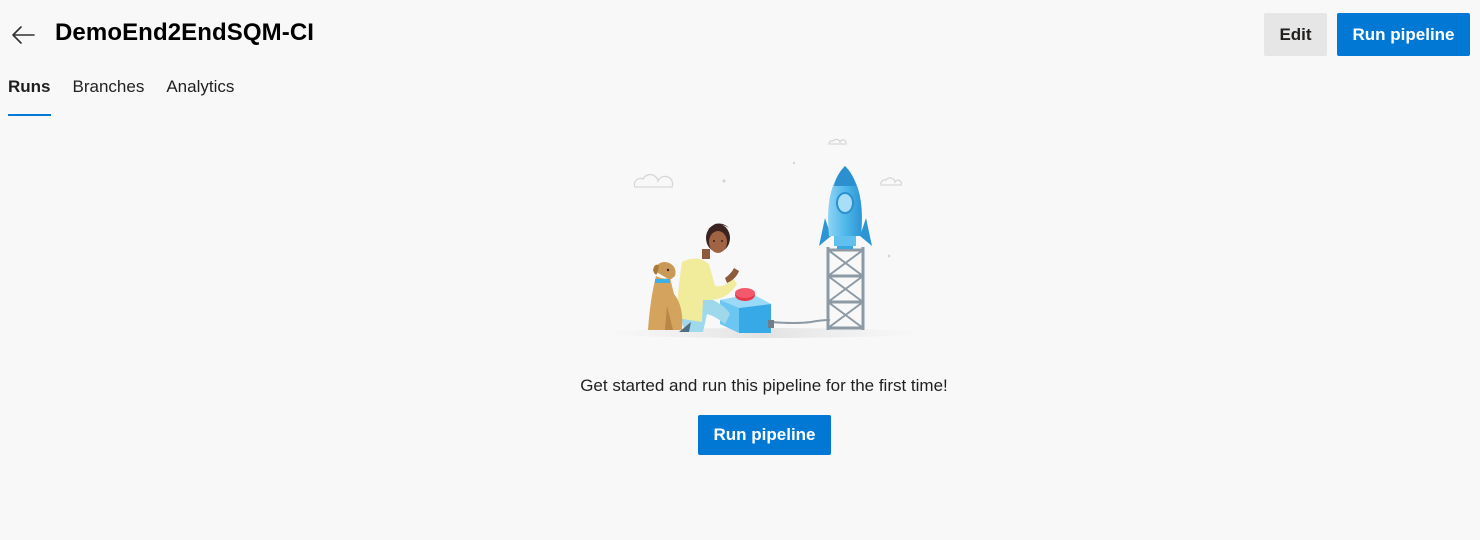  I want to click on rocket-icon, so click(845, 207).